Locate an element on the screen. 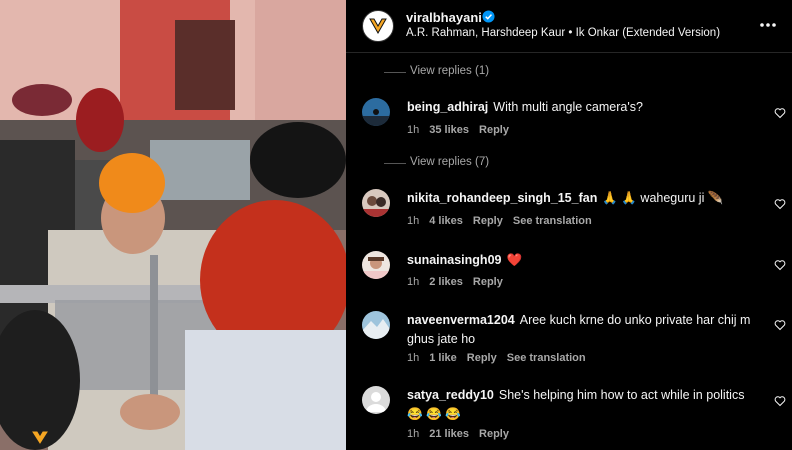  comment-likes: 4 likes is located at coordinates (446, 221).